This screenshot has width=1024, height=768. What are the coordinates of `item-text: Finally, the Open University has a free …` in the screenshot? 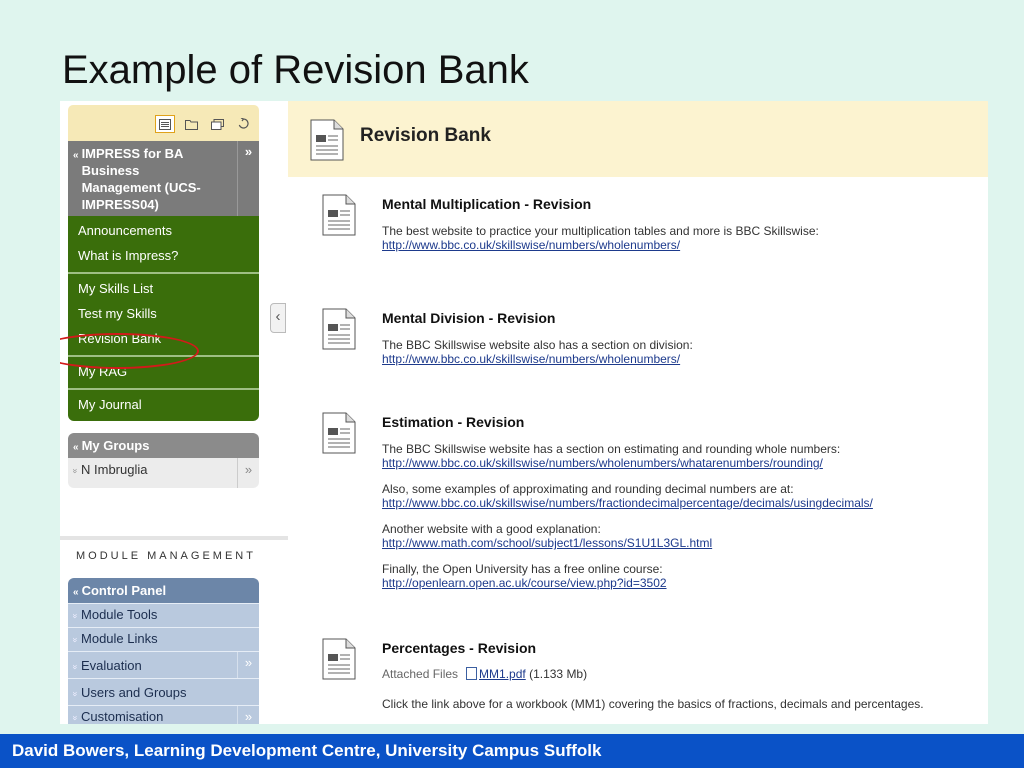 It's located at (522, 569).